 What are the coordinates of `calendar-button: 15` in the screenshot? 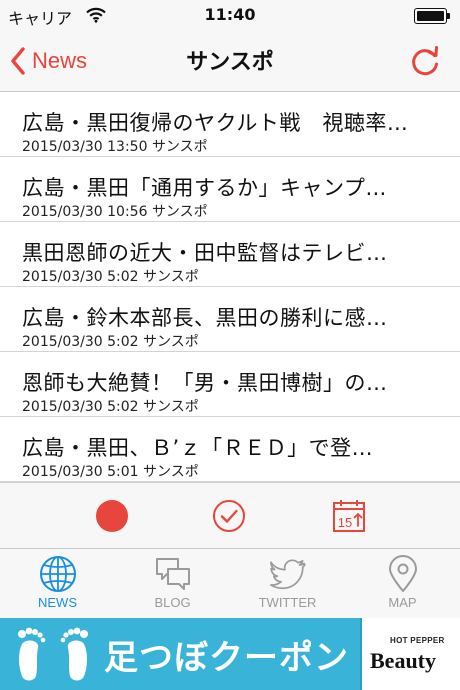 It's located at (349, 516).